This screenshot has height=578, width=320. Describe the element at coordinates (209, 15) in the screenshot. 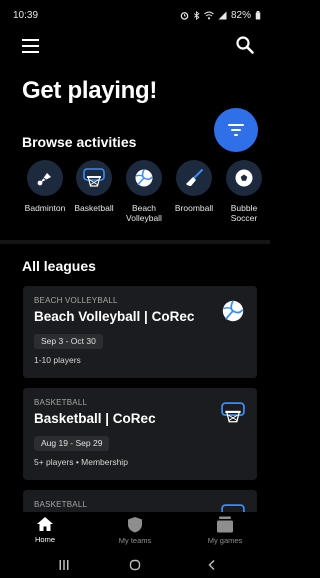

I see `wifi-icon` at that location.